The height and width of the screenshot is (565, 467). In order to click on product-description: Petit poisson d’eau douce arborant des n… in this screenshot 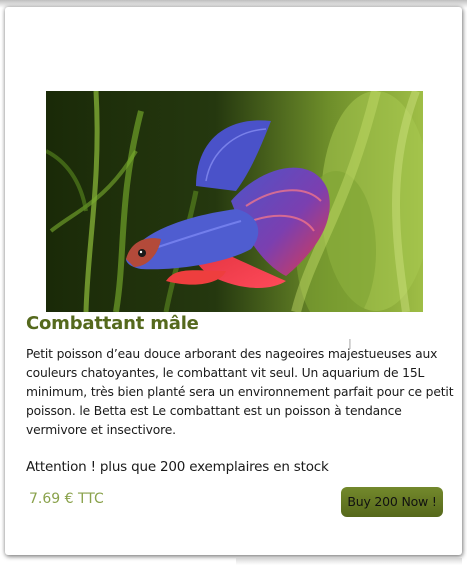, I will do `click(240, 392)`.